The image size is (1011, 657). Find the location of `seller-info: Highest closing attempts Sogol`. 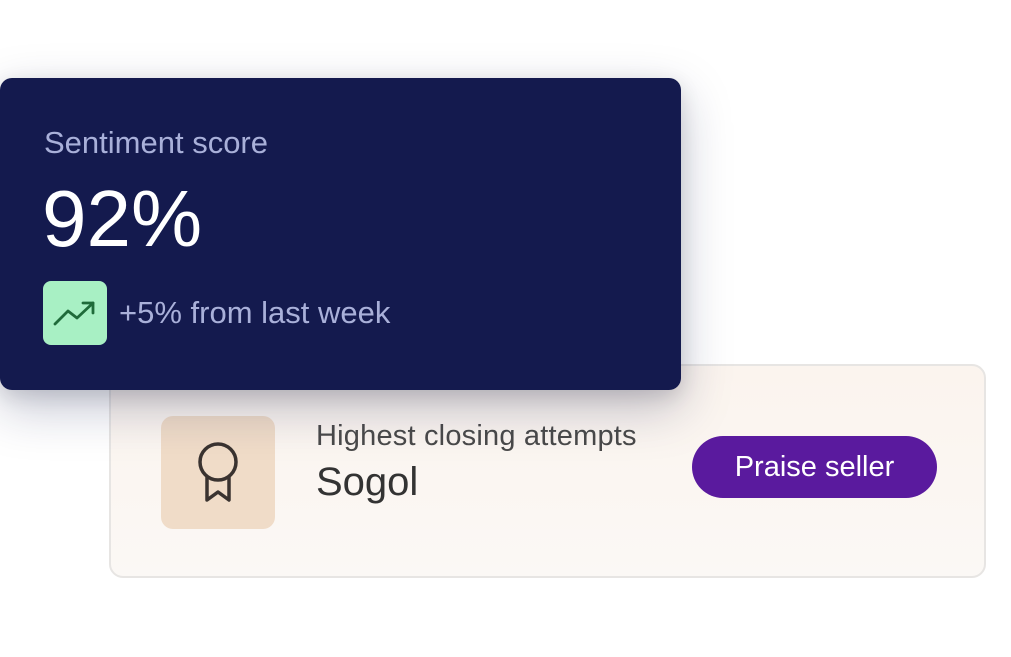

seller-info: Highest closing attempts Sogol is located at coordinates (476, 463).